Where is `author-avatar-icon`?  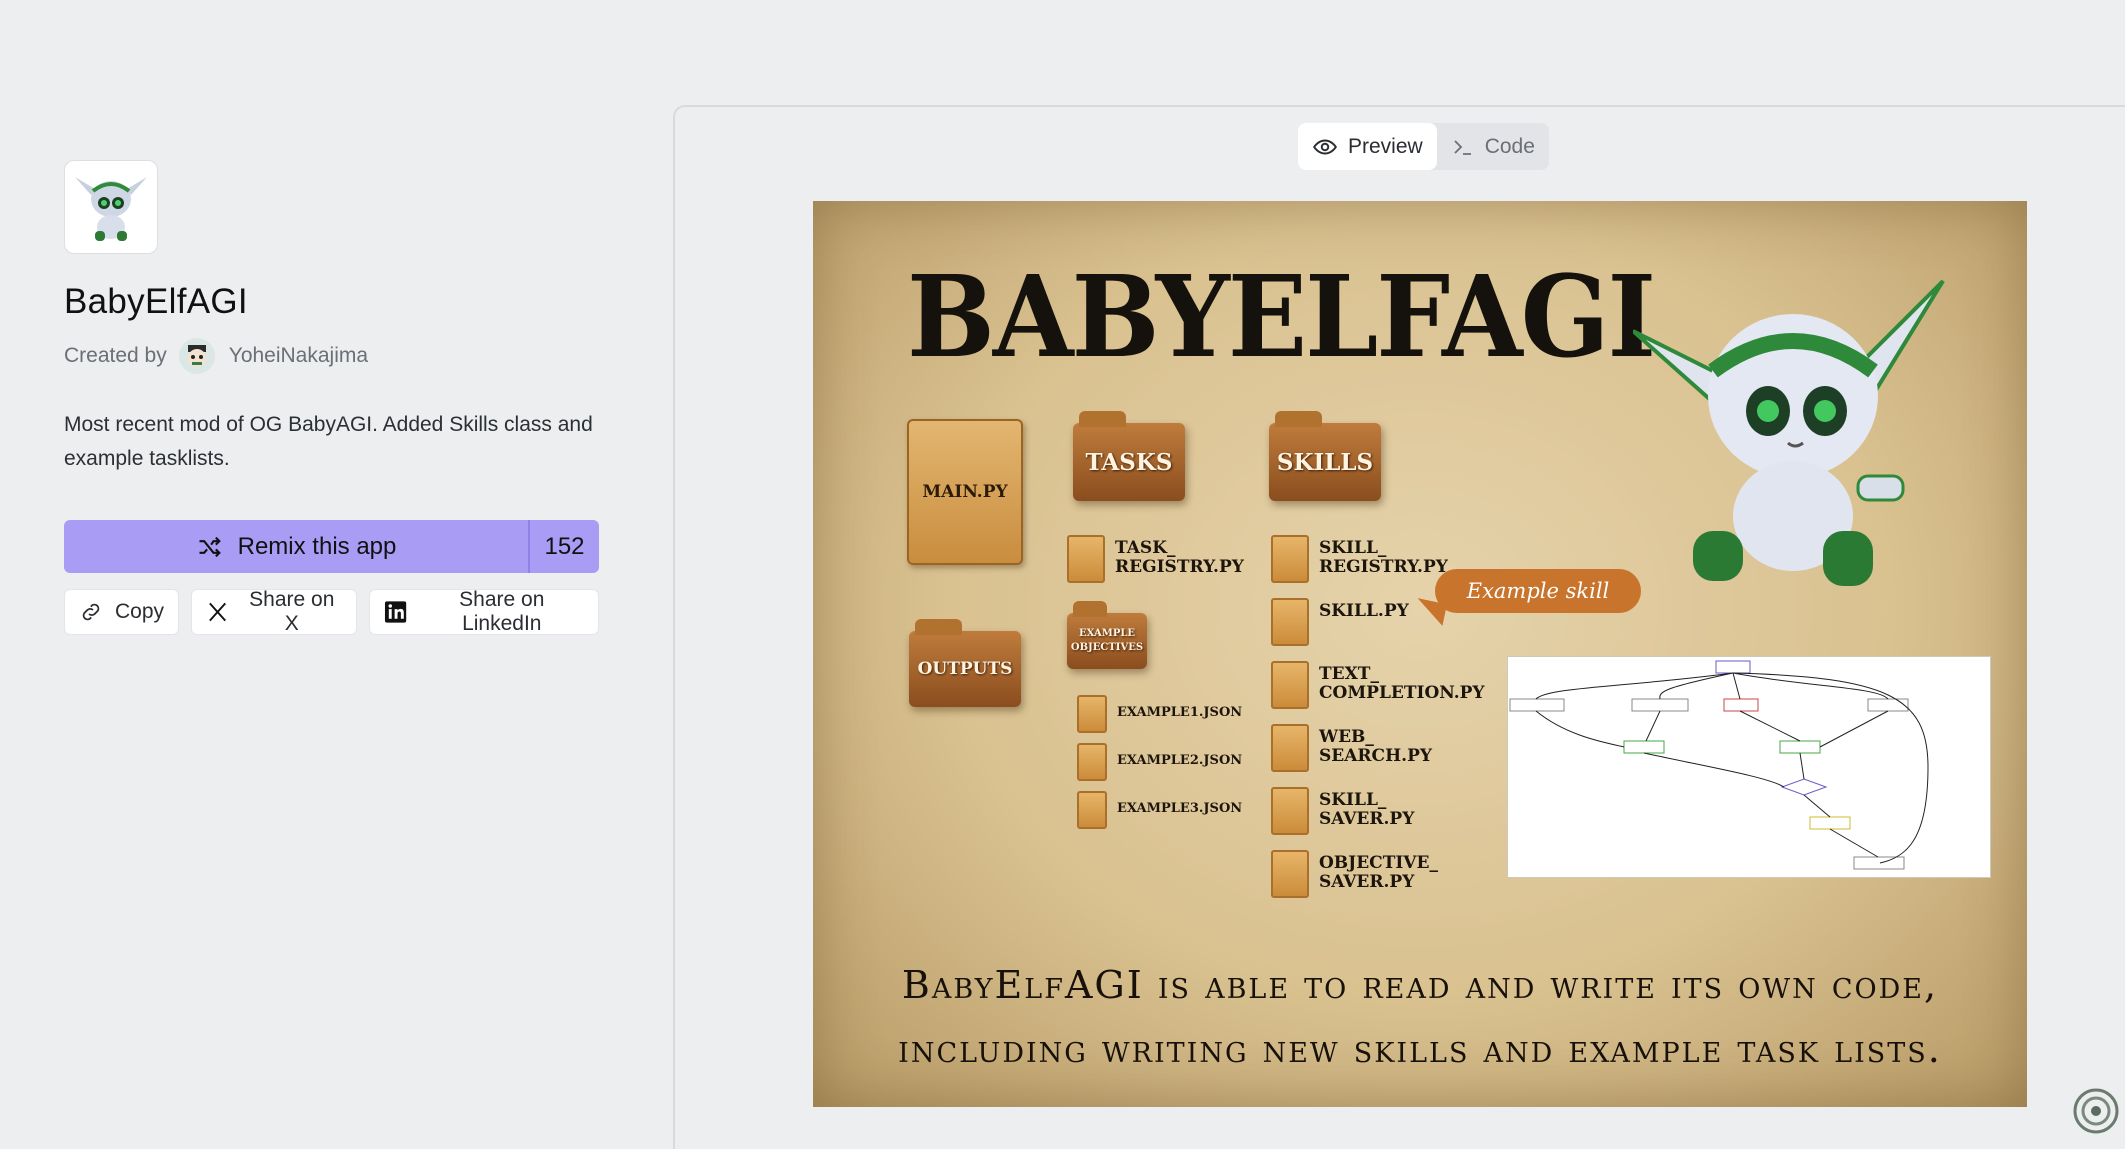 author-avatar-icon is located at coordinates (196, 356).